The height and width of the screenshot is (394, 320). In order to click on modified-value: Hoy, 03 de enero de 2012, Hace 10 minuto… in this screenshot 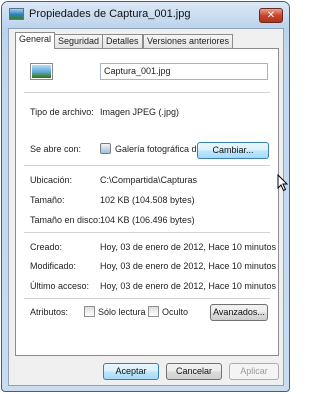, I will do `click(188, 266)`.